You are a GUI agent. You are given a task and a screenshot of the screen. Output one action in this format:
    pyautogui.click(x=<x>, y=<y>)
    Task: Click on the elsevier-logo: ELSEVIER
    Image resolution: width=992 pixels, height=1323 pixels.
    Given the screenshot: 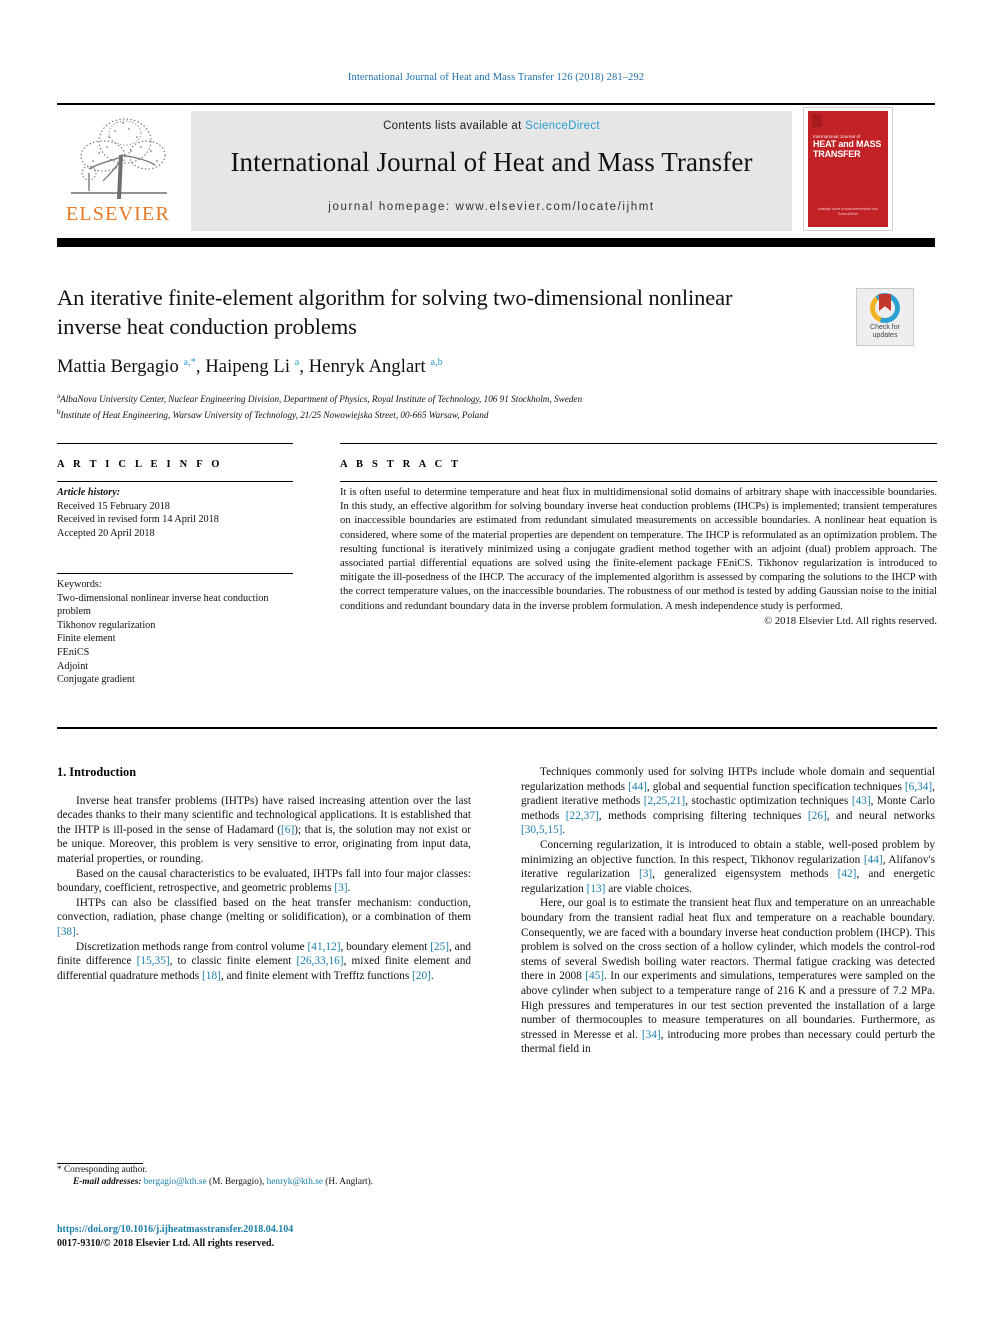 What is the action you would take?
    pyautogui.click(x=118, y=171)
    